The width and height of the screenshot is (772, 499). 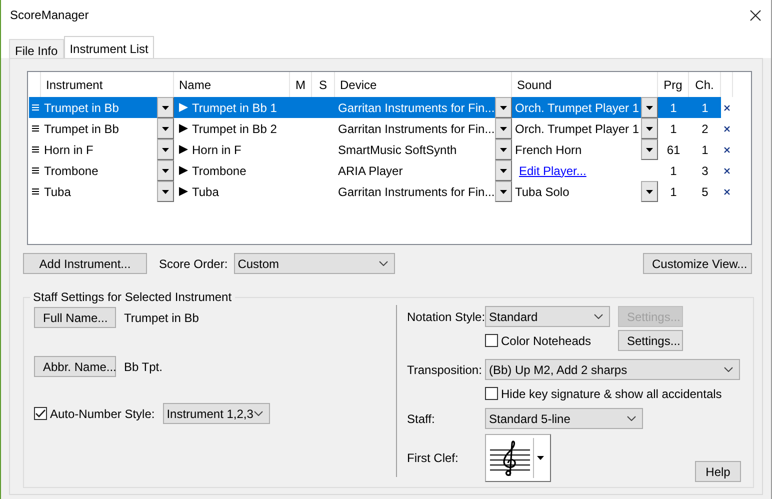 I want to click on help-button: Help, so click(x=718, y=471).